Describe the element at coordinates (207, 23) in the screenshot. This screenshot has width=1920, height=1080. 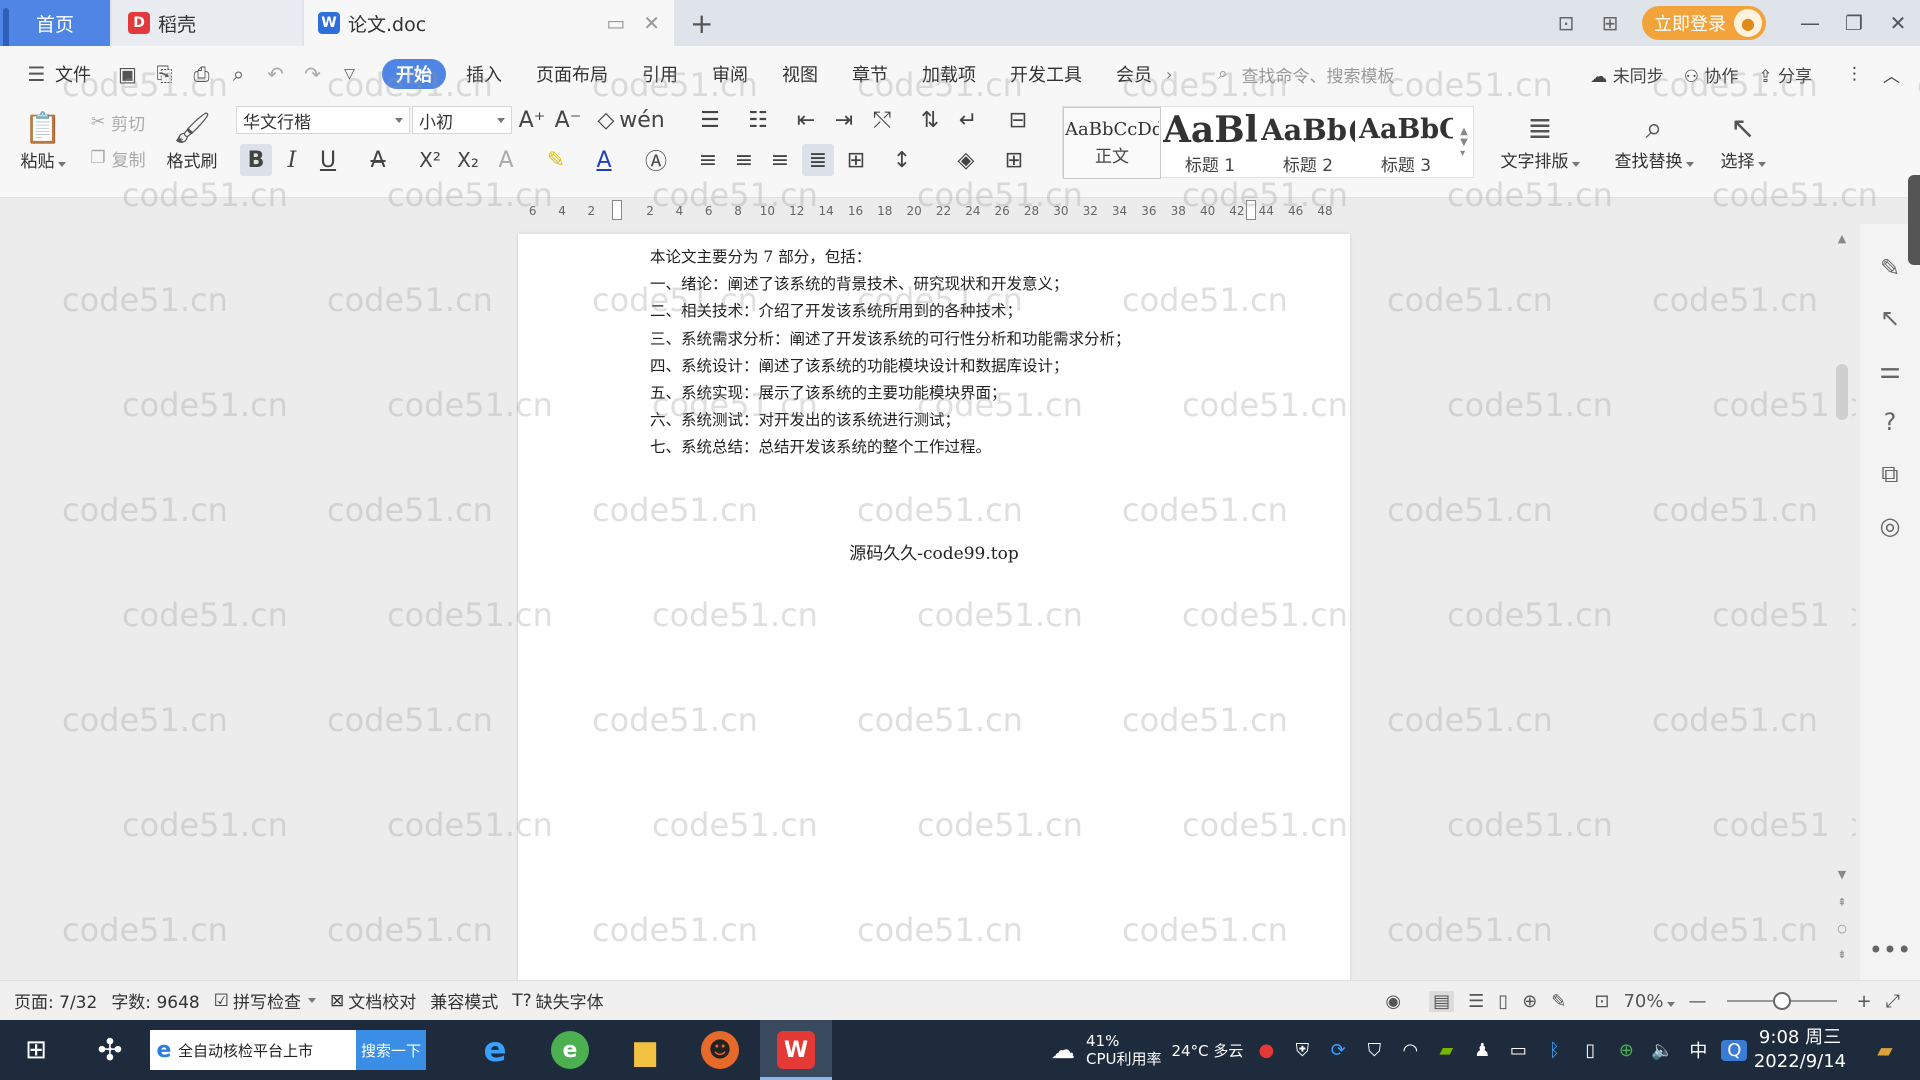
I see `tab-daoke: D 稻壳` at that location.